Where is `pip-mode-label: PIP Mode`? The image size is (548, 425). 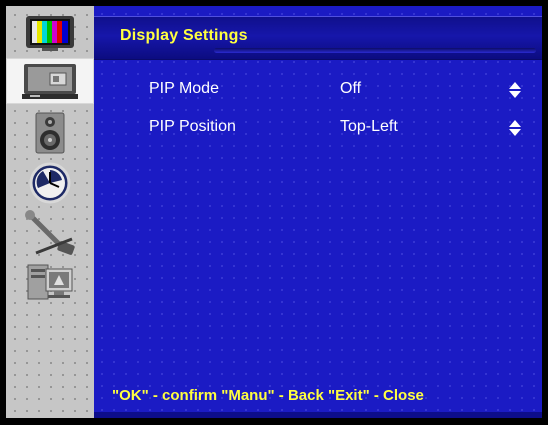
pip-mode-label: PIP Mode is located at coordinates (184, 88).